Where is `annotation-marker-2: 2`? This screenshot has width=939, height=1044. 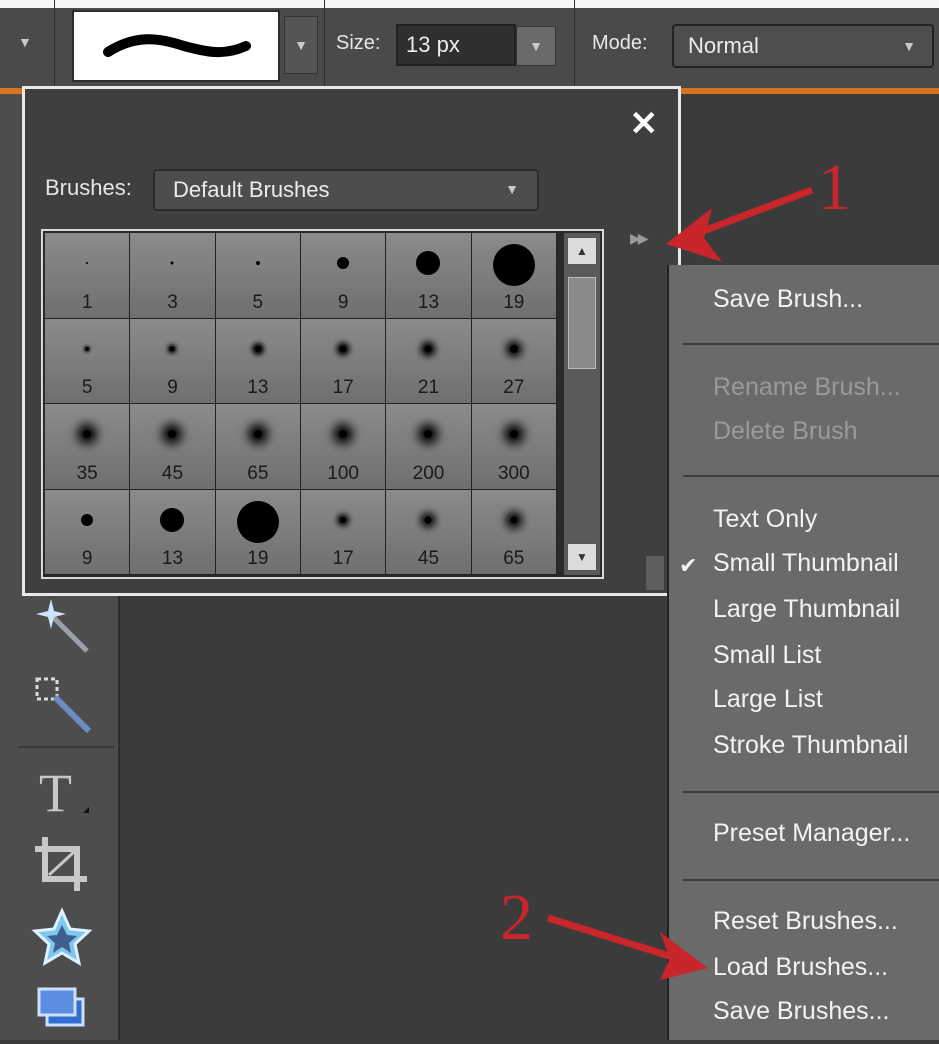
annotation-marker-2: 2 is located at coordinates (516, 917).